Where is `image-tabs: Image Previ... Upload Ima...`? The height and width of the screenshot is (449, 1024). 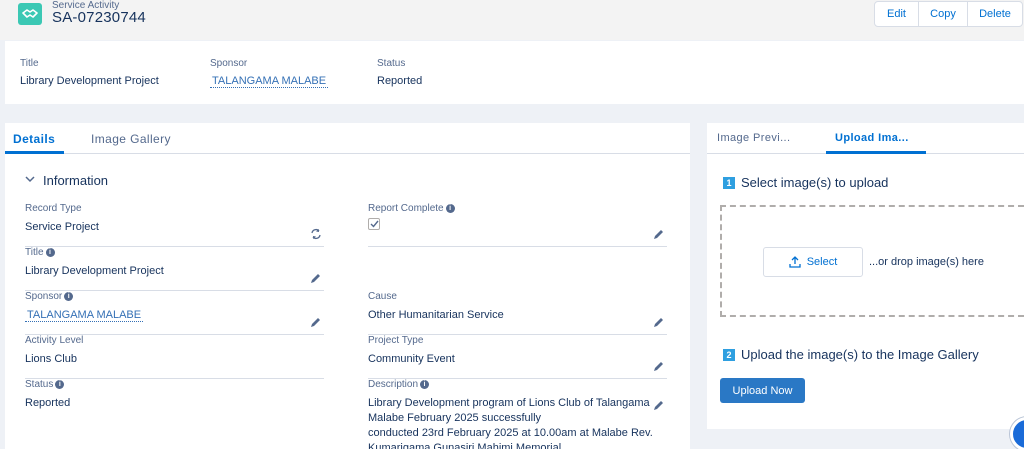 image-tabs: Image Previ... Upload Ima... is located at coordinates (865, 138).